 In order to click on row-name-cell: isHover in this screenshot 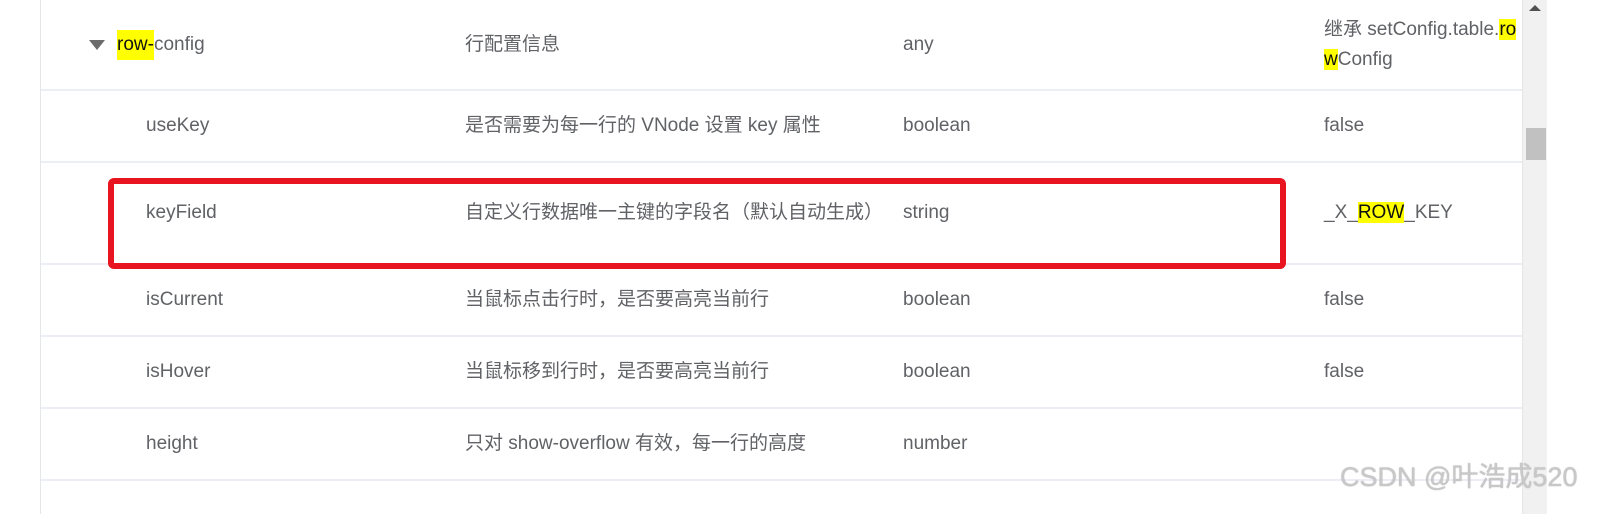, I will do `click(178, 371)`.